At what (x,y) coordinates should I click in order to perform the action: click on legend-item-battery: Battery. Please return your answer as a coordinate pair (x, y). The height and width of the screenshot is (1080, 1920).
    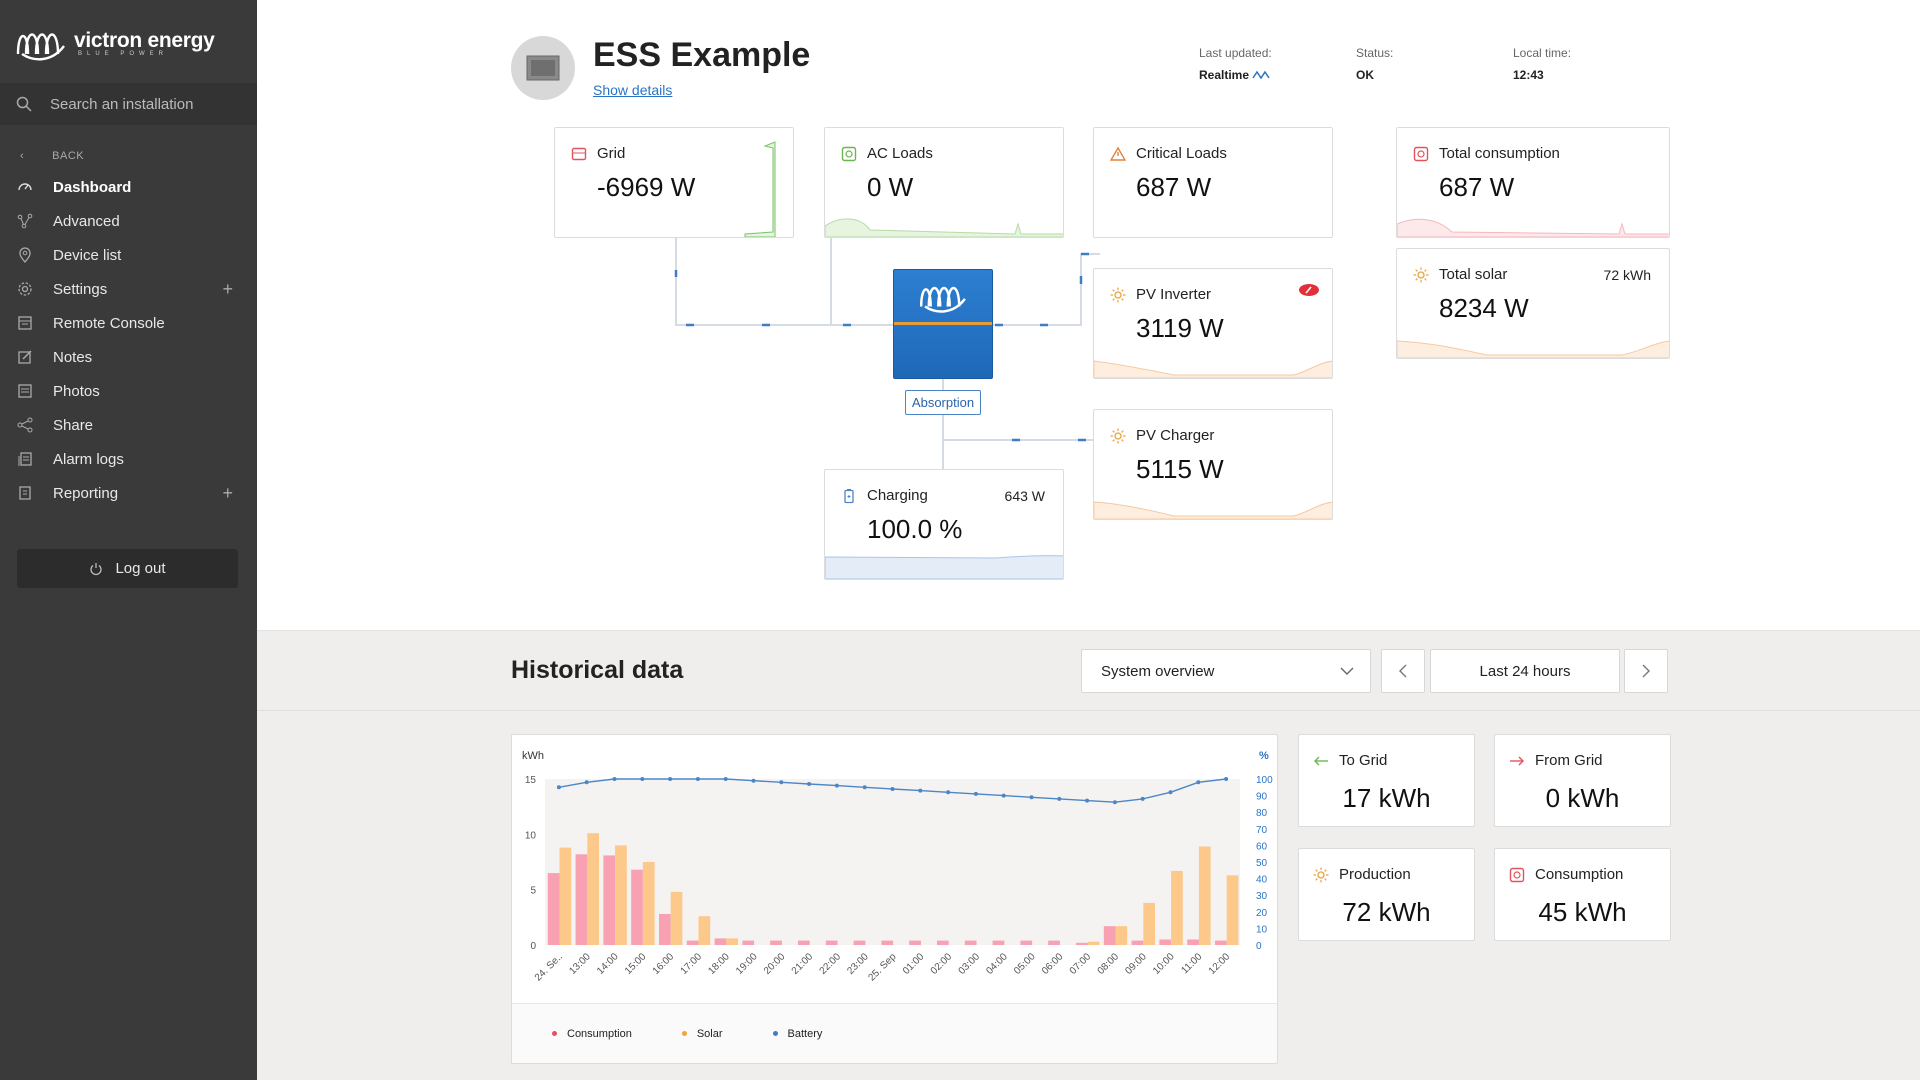
    Looking at the image, I should click on (797, 1033).